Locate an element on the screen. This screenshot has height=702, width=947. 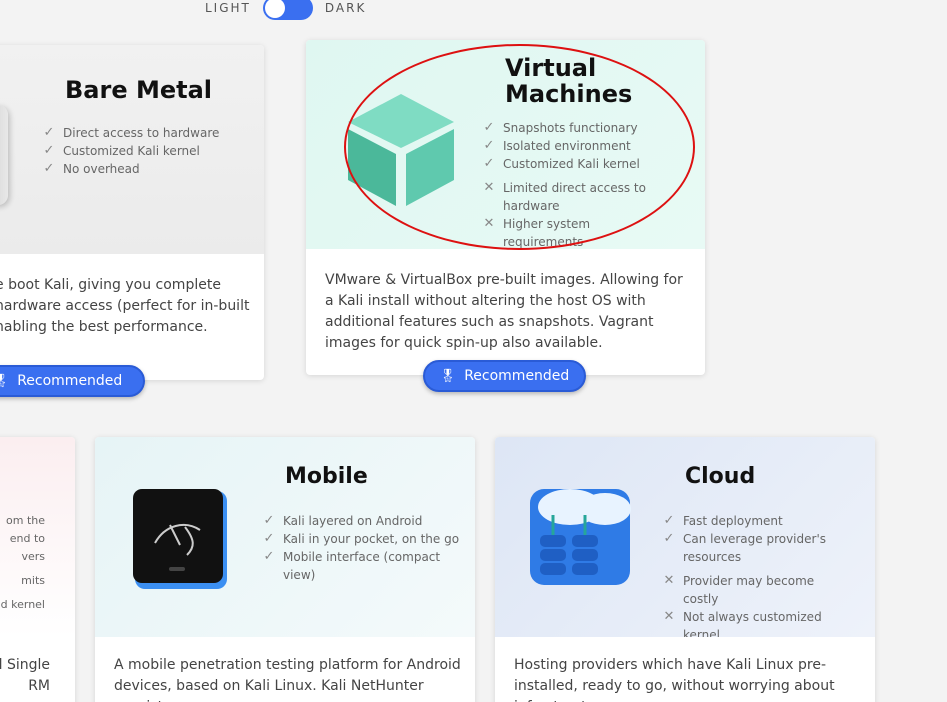
light-label: LIGHT is located at coordinates (228, 8).